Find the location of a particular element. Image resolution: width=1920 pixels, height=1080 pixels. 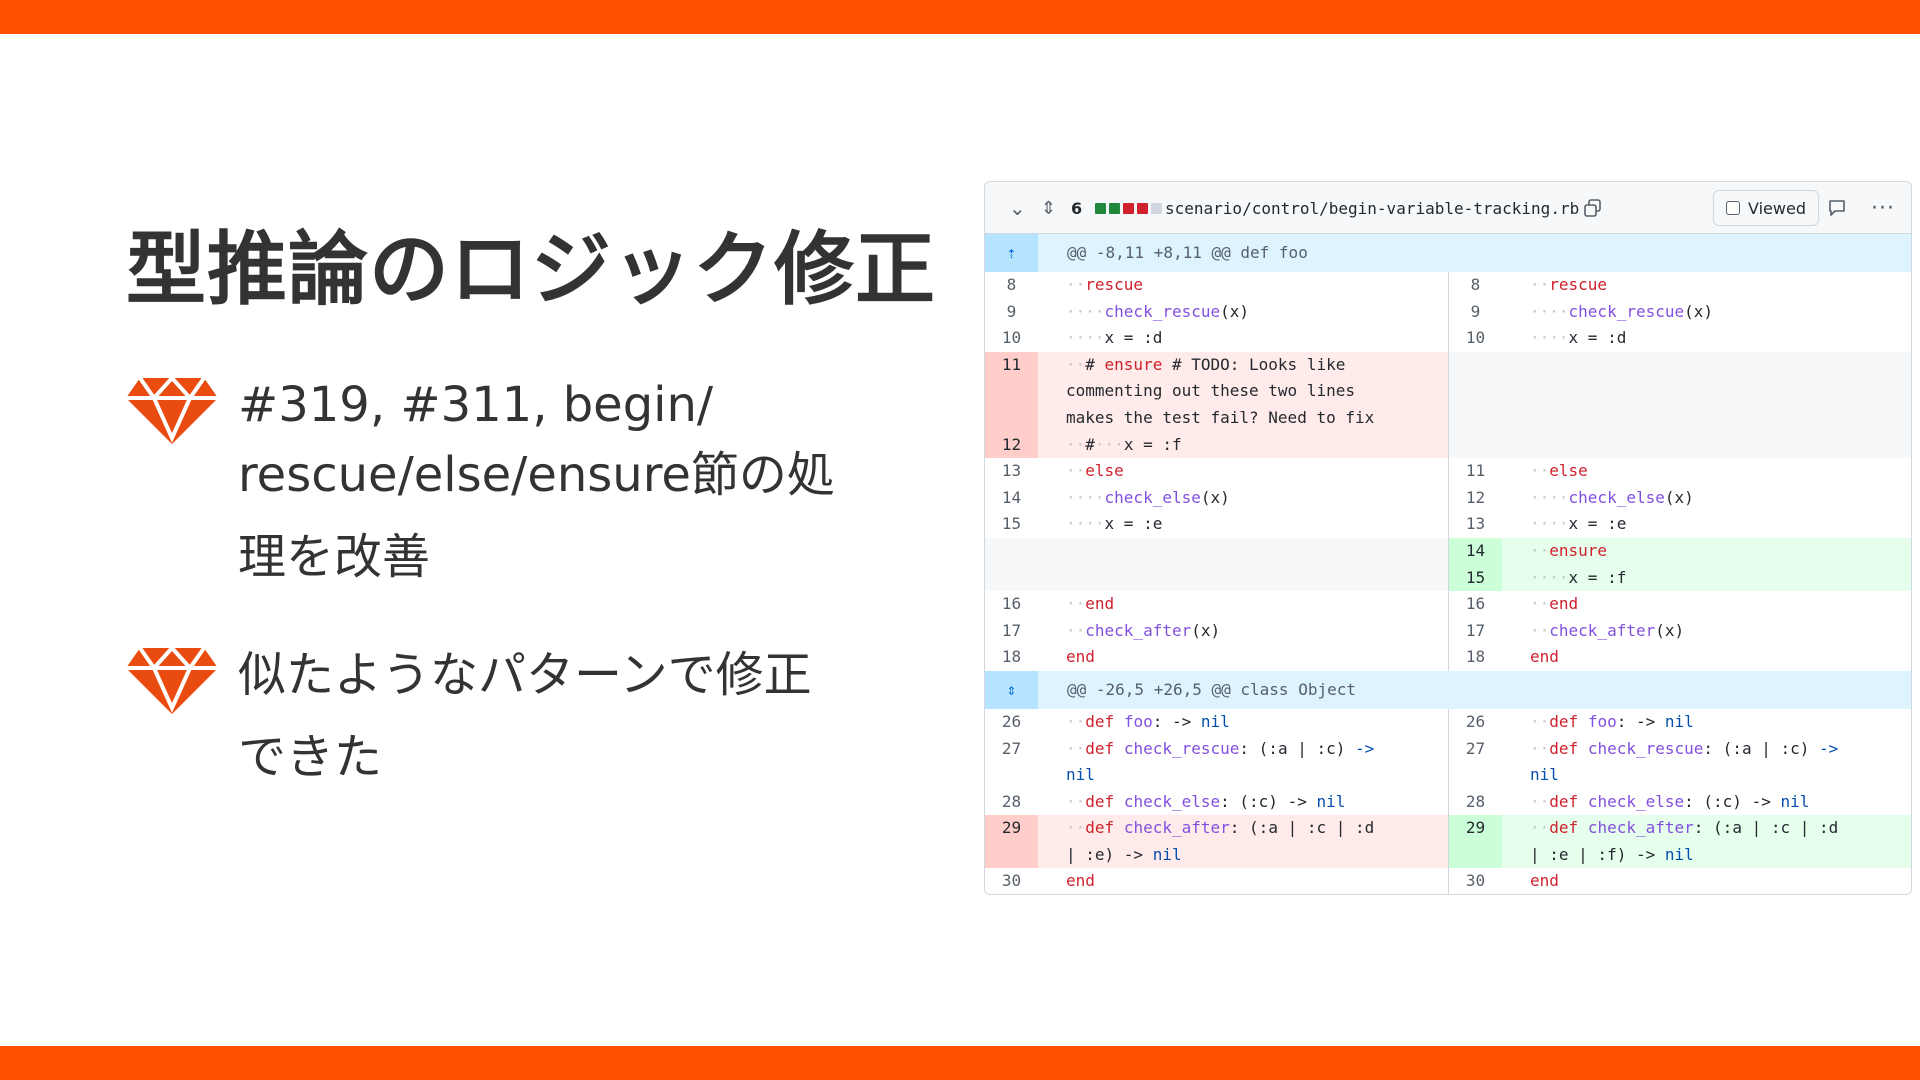

diff-row: 9 ····check_rescue(x) 9 ····check_rescue(x) is located at coordinates (1448, 312).